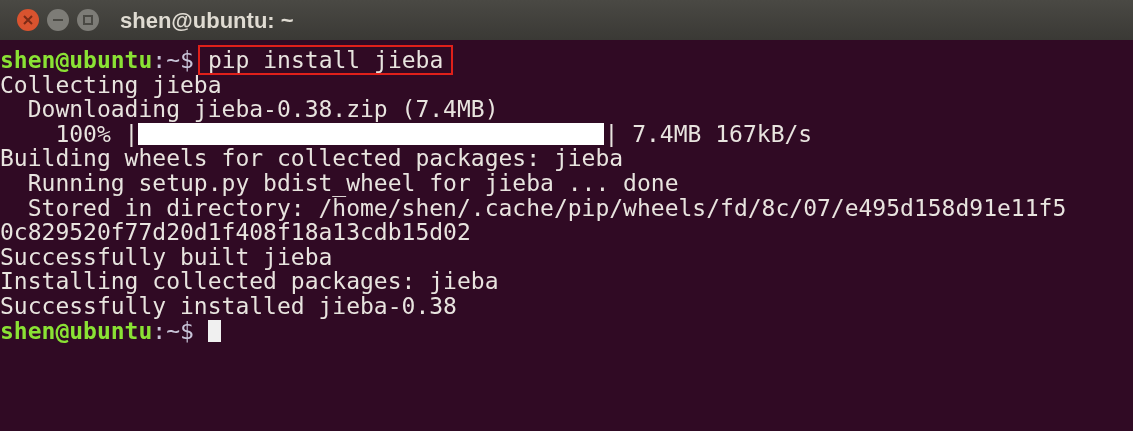 This screenshot has width=1133, height=431. Describe the element at coordinates (97, 134) in the screenshot. I see `progress-percent: 100% |` at that location.